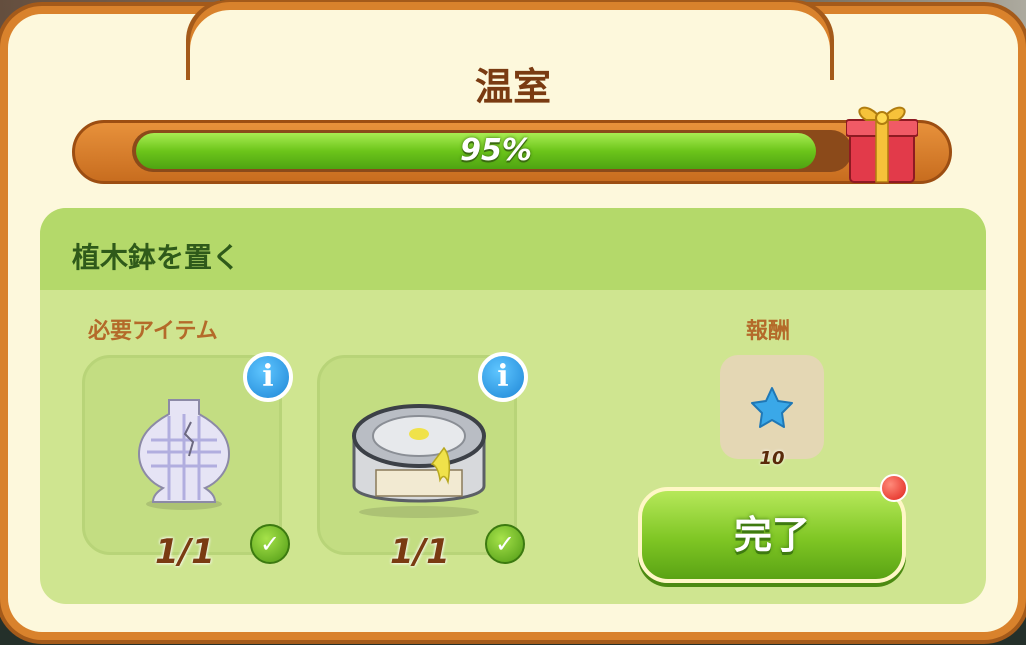 This screenshot has width=1026, height=645. I want to click on item-count-vase: 1/1, so click(185, 552).